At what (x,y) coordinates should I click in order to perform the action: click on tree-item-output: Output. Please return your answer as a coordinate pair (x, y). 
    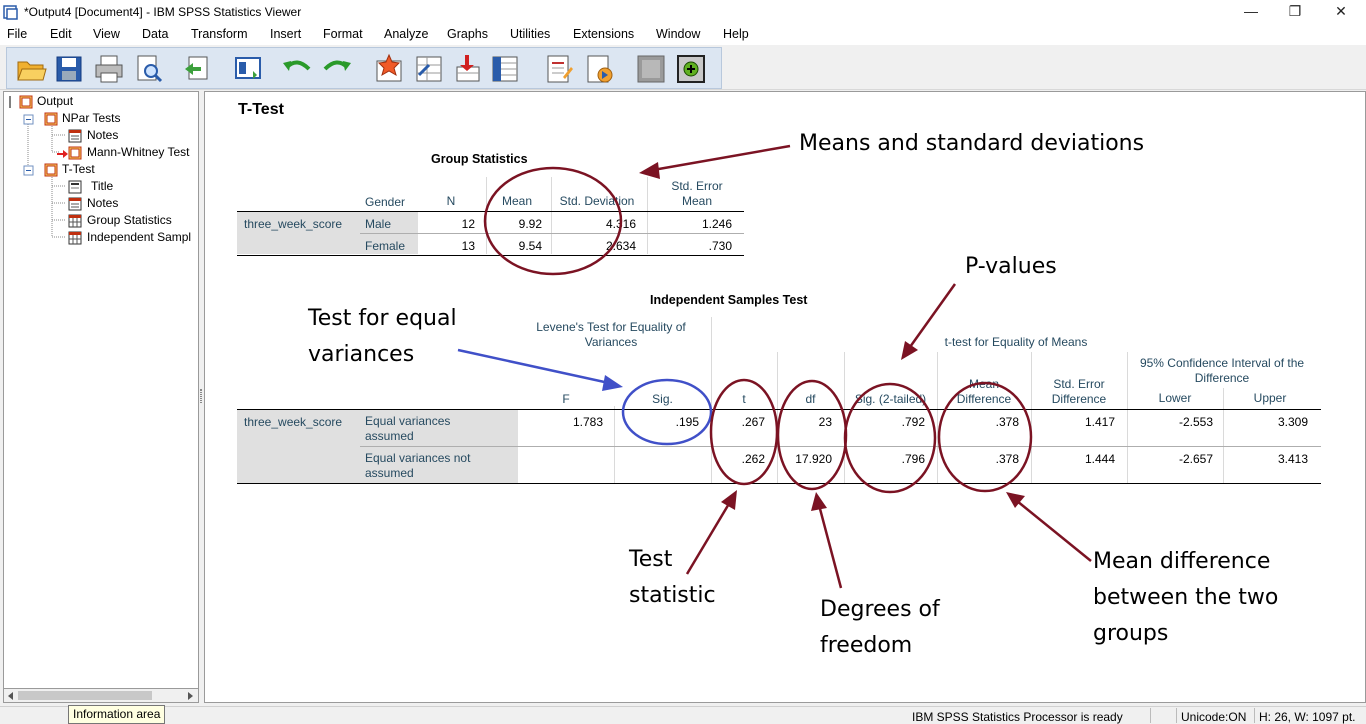
    Looking at the image, I should click on (55, 101).